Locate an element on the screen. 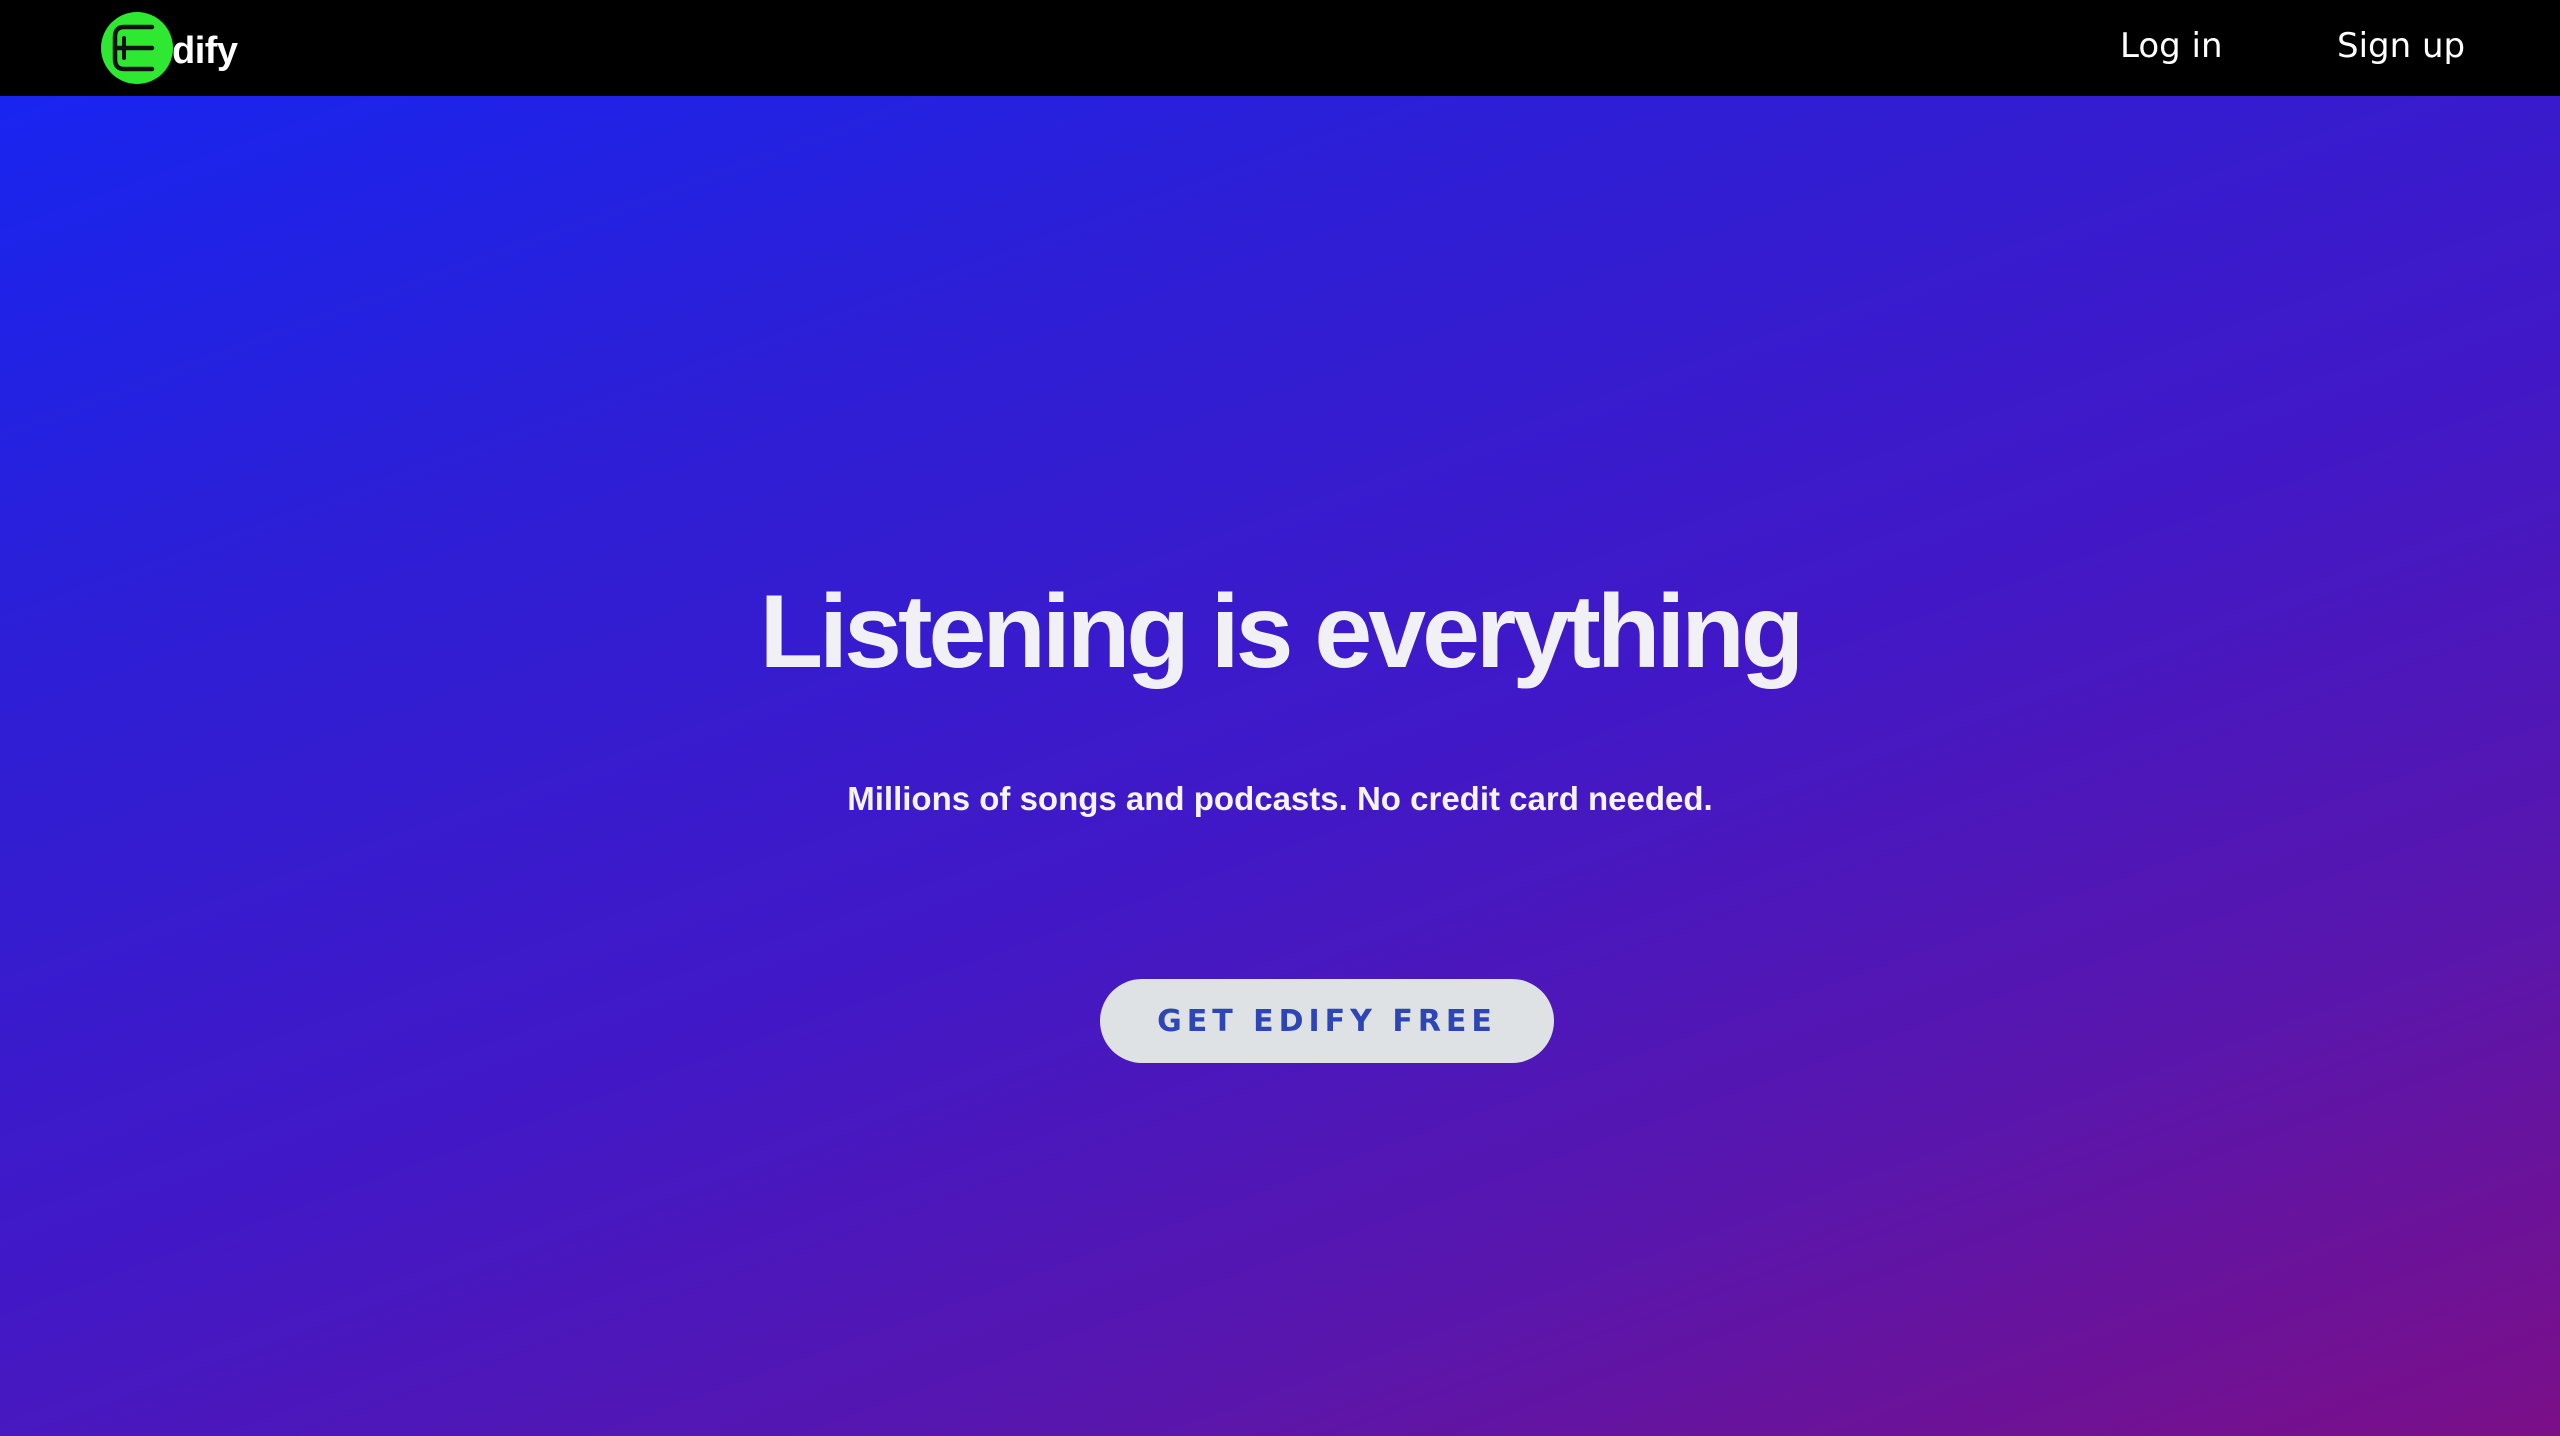 This screenshot has width=2560, height=1436. logo-wordmark: dify is located at coordinates (205, 50).